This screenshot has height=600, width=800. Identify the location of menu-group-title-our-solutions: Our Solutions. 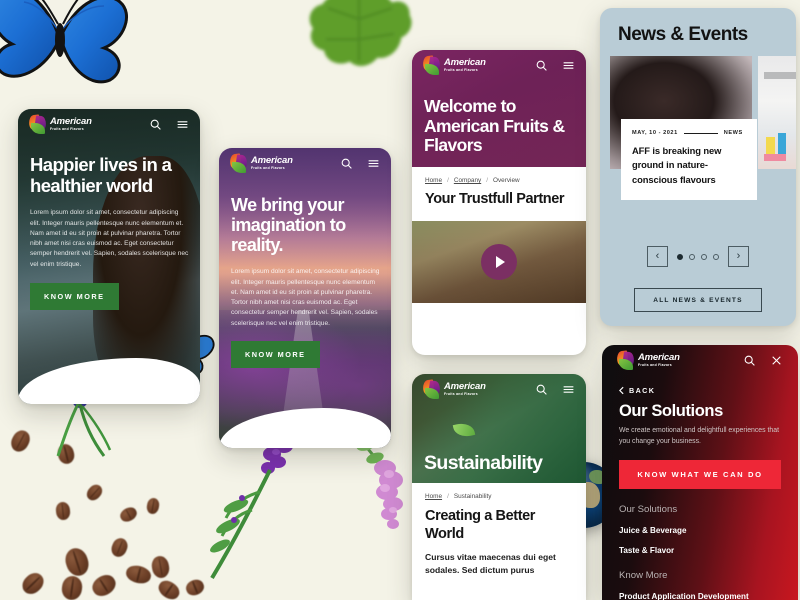
(648, 510).